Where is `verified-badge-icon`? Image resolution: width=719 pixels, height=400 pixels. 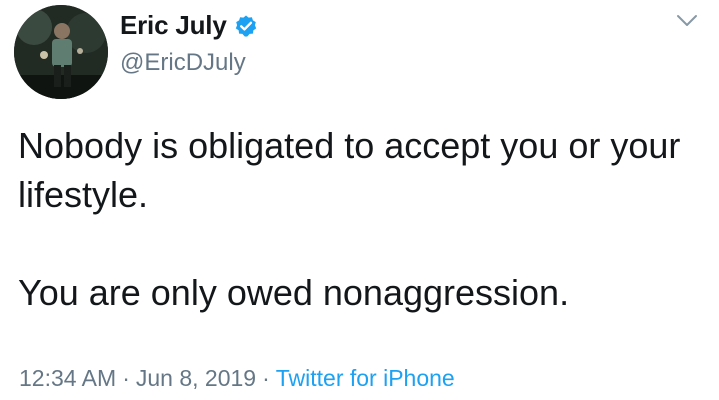
verified-badge-icon is located at coordinates (246, 26).